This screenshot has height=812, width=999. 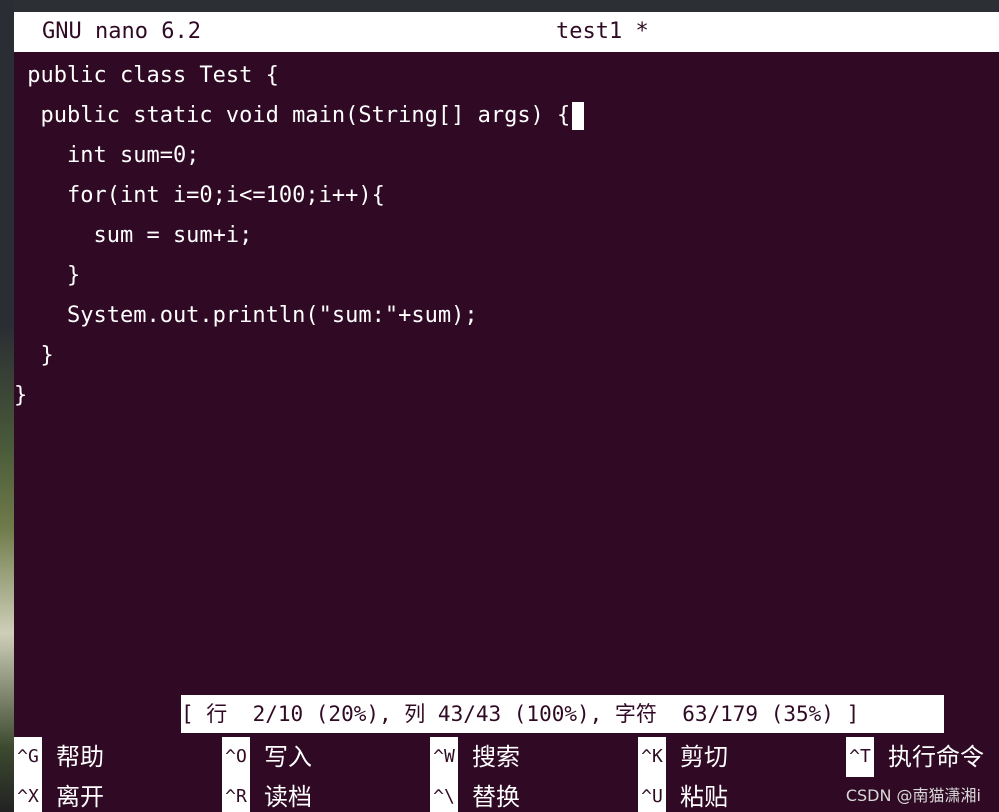 I want to click on shortcut-key: ^U, so click(x=652, y=794).